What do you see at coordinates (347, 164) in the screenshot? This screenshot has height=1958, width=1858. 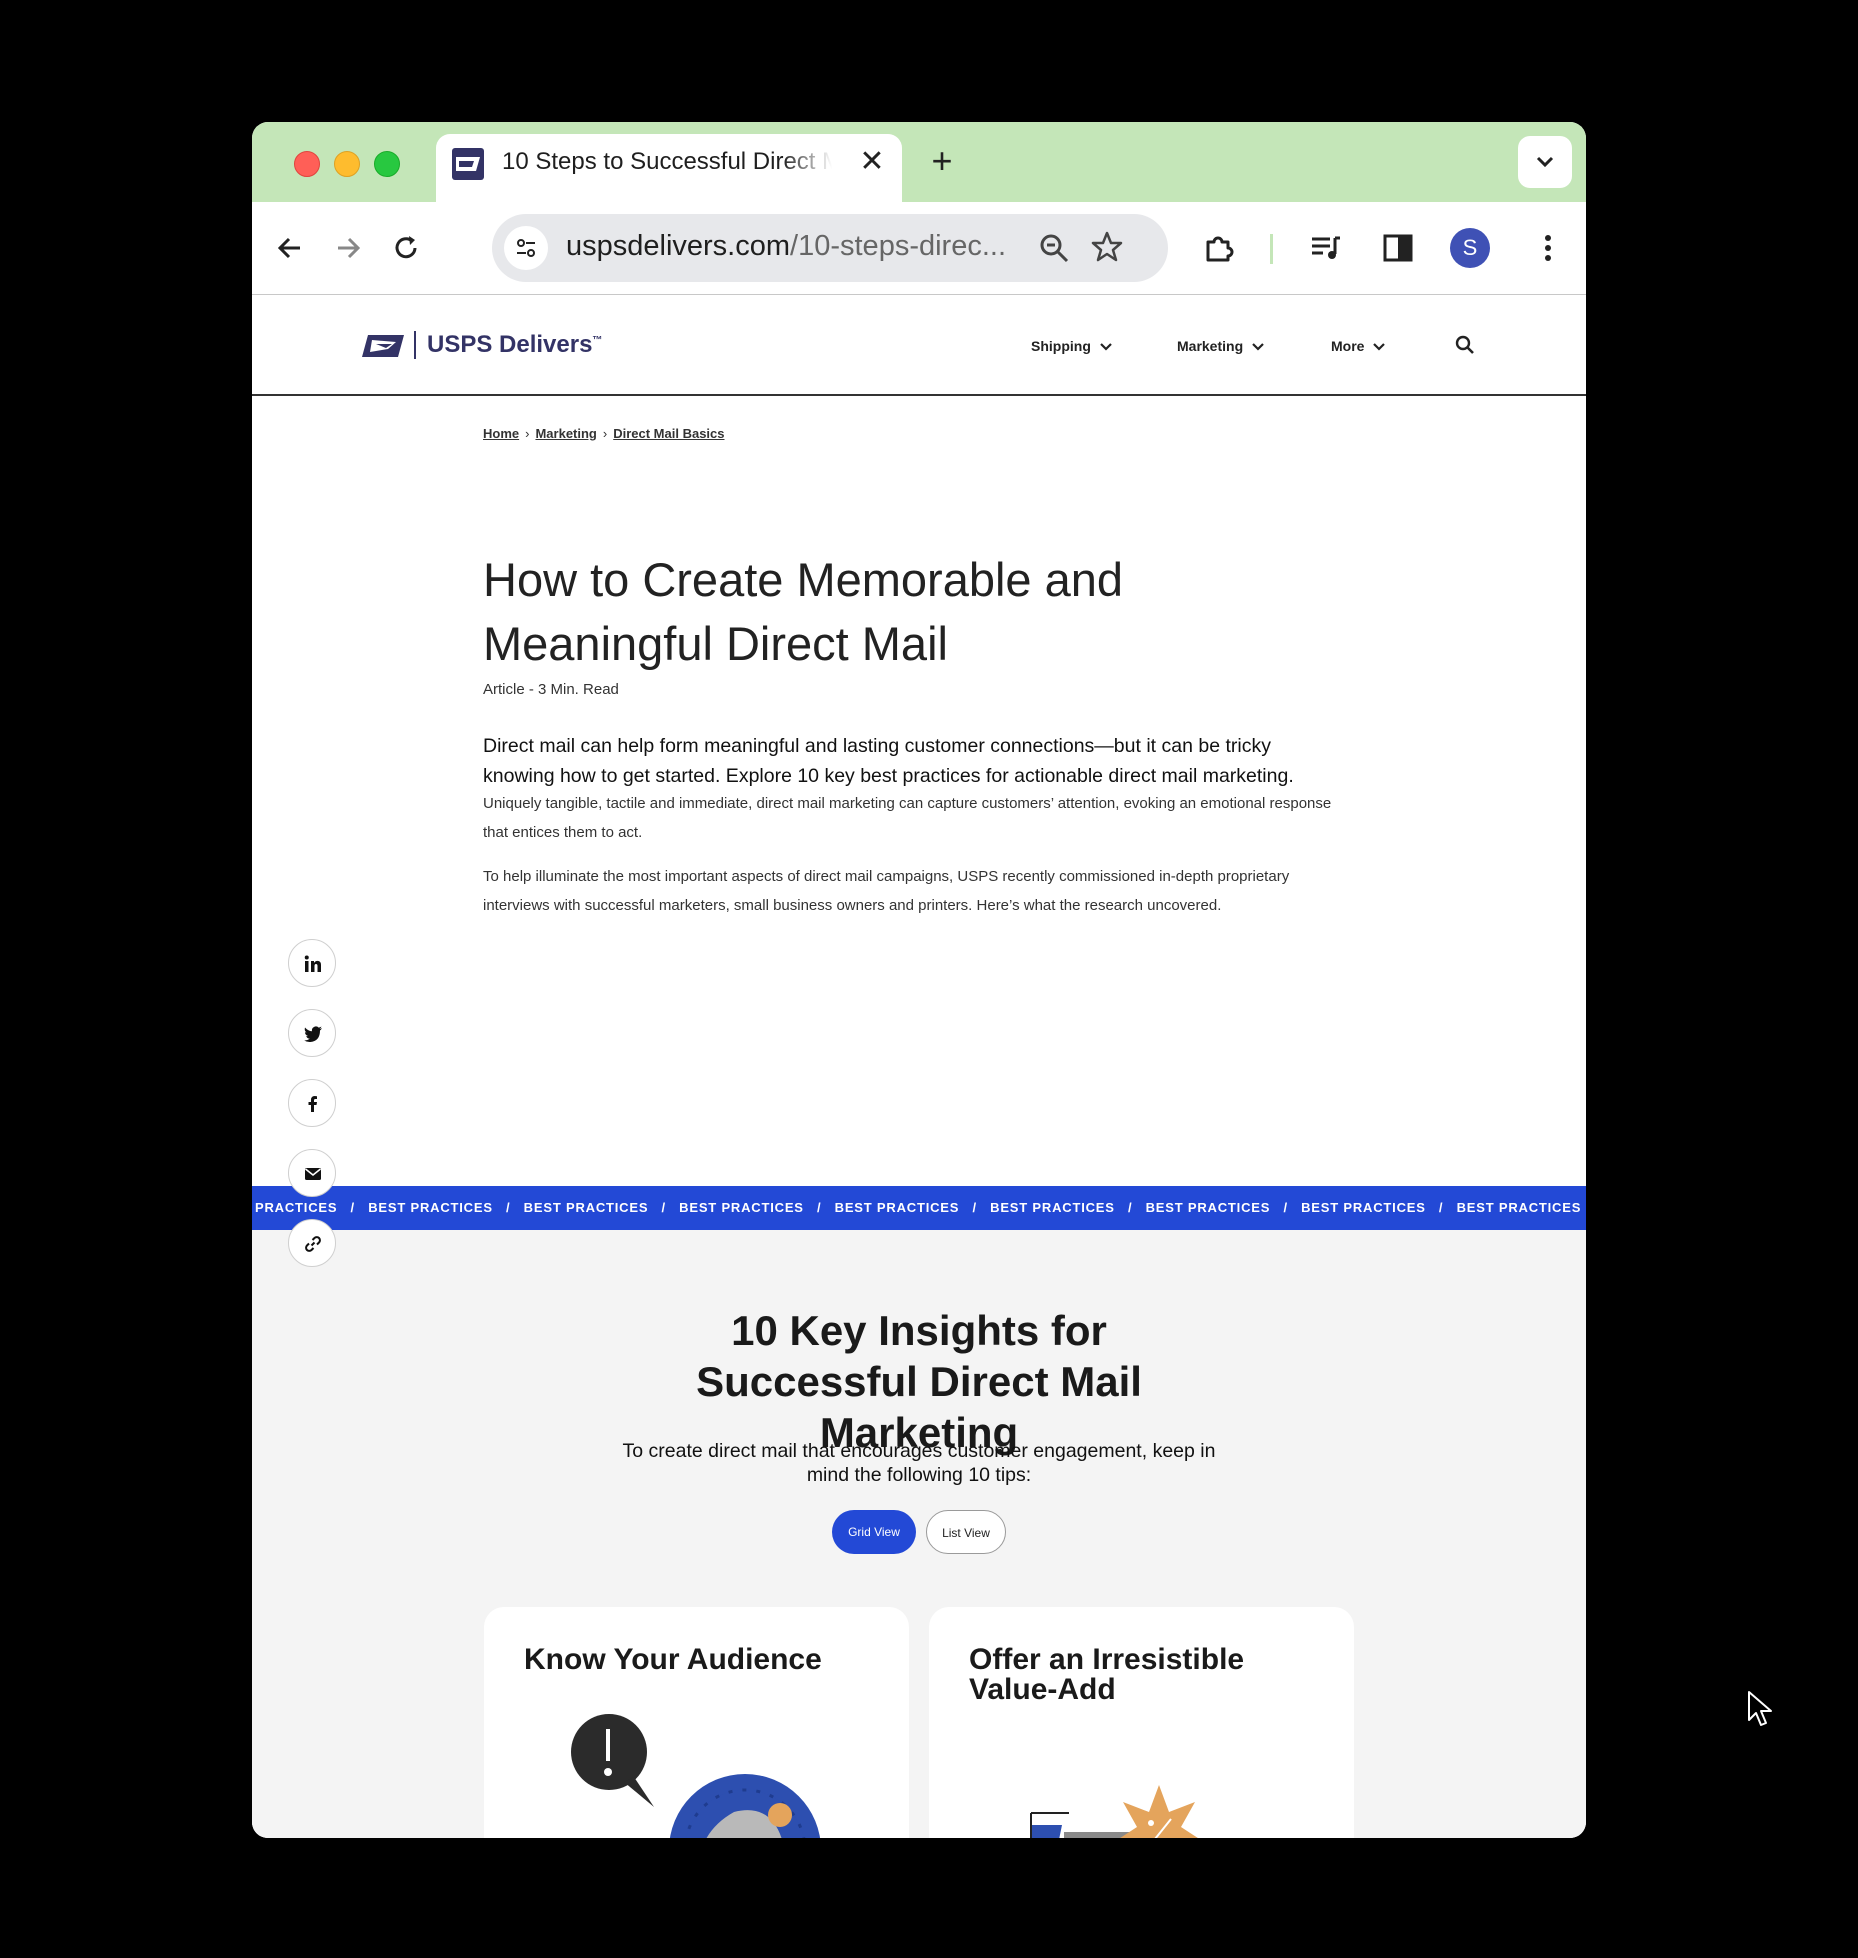 I see `minimize-window-button` at bounding box center [347, 164].